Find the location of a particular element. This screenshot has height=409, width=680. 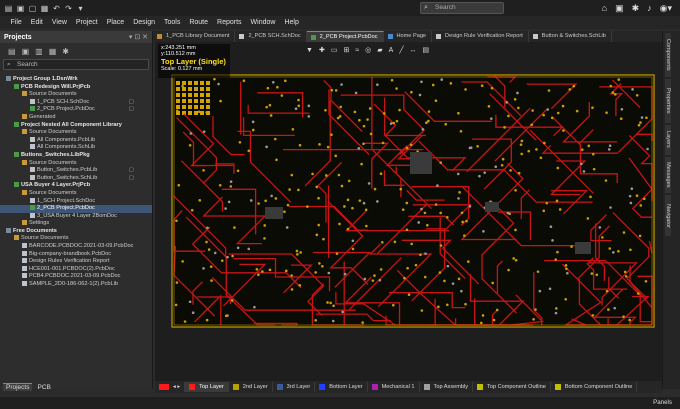

layer-tab: Mechanical 1 is located at coordinates (394, 387).